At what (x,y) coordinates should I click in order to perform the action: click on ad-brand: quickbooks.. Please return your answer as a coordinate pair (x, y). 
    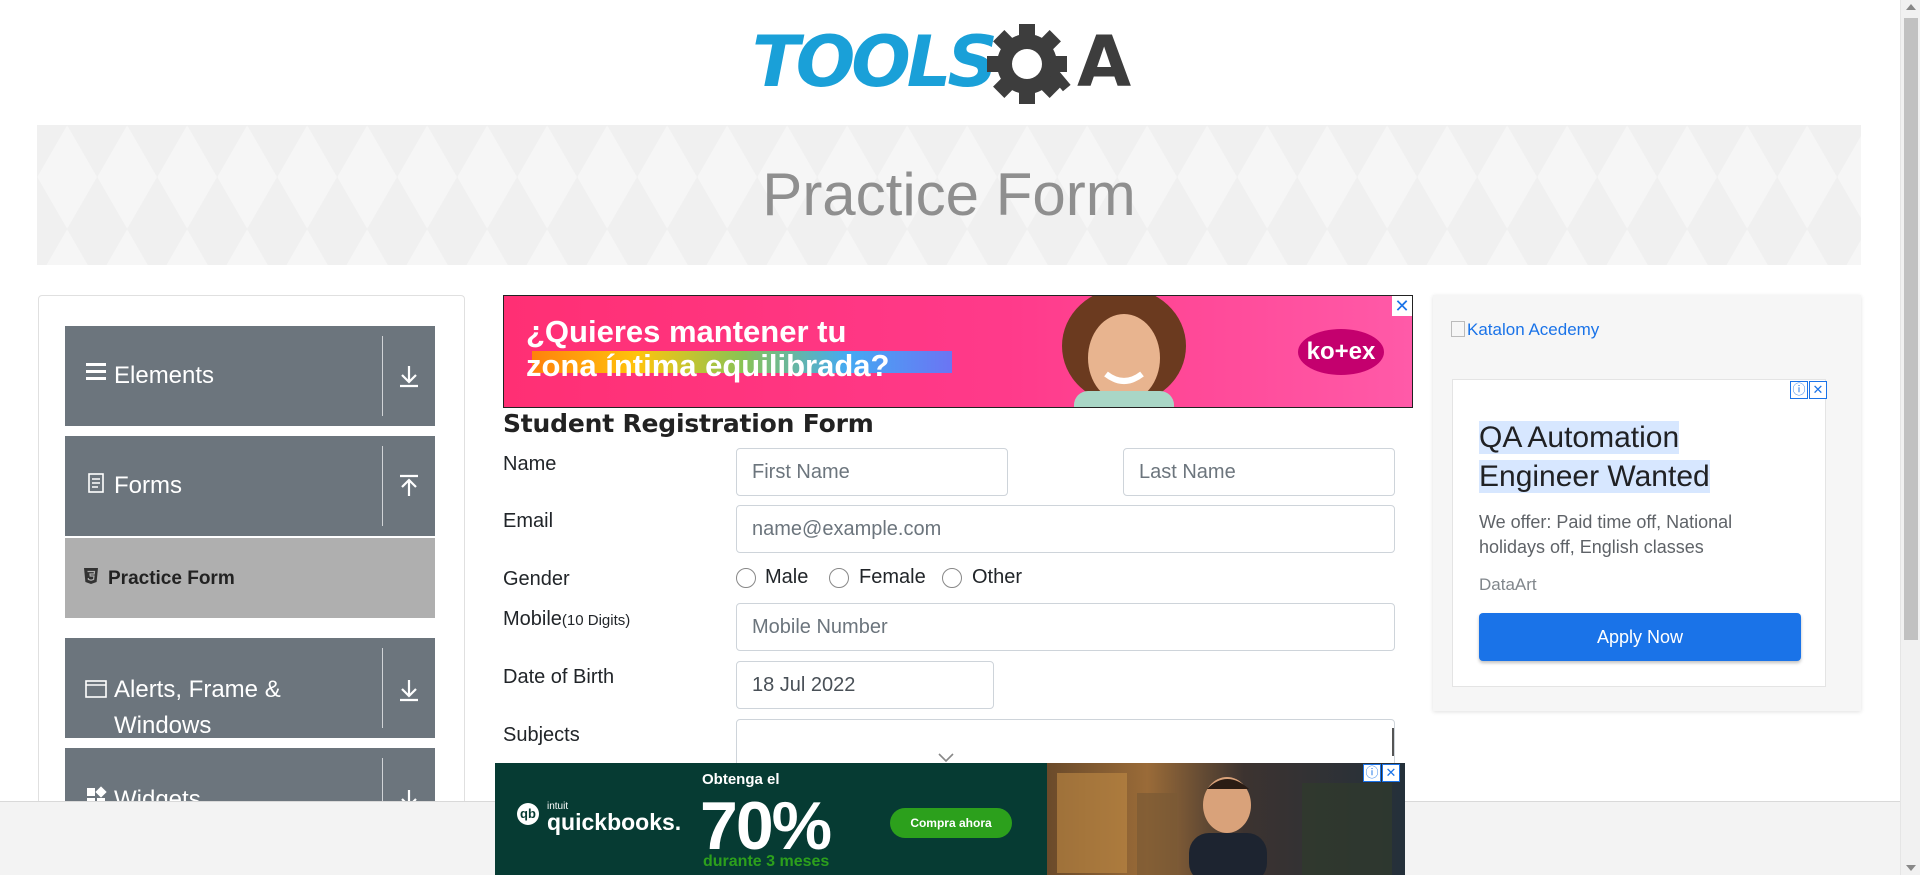
    Looking at the image, I should click on (614, 822).